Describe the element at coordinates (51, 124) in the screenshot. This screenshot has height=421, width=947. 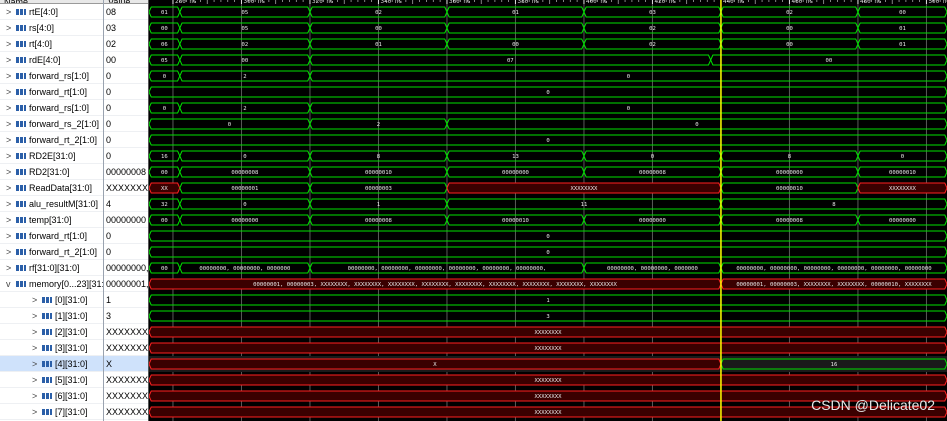
I see `signal-row: > forward_rs_2[1:0]` at that location.